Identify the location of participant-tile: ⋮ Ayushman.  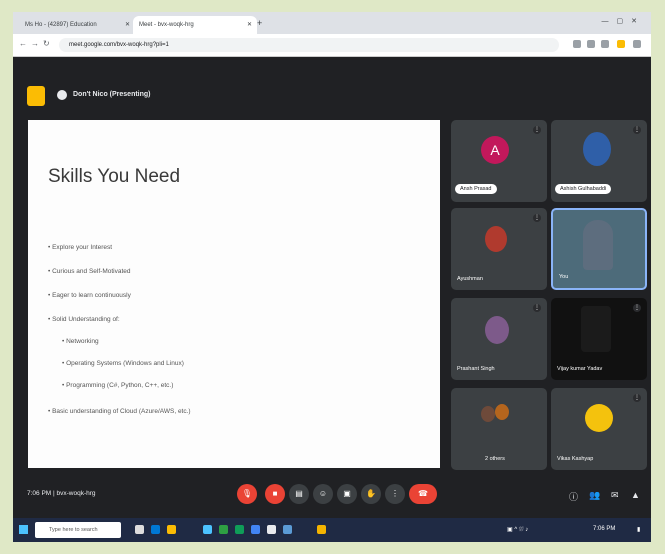
(499, 249).